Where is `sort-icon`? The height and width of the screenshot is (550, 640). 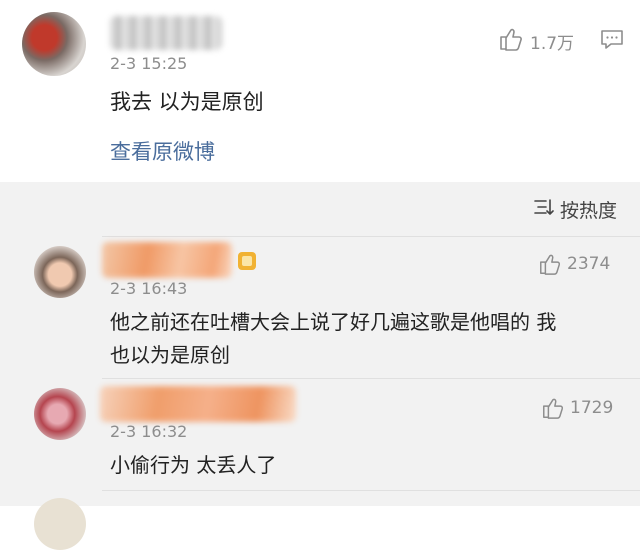 sort-icon is located at coordinates (544, 209).